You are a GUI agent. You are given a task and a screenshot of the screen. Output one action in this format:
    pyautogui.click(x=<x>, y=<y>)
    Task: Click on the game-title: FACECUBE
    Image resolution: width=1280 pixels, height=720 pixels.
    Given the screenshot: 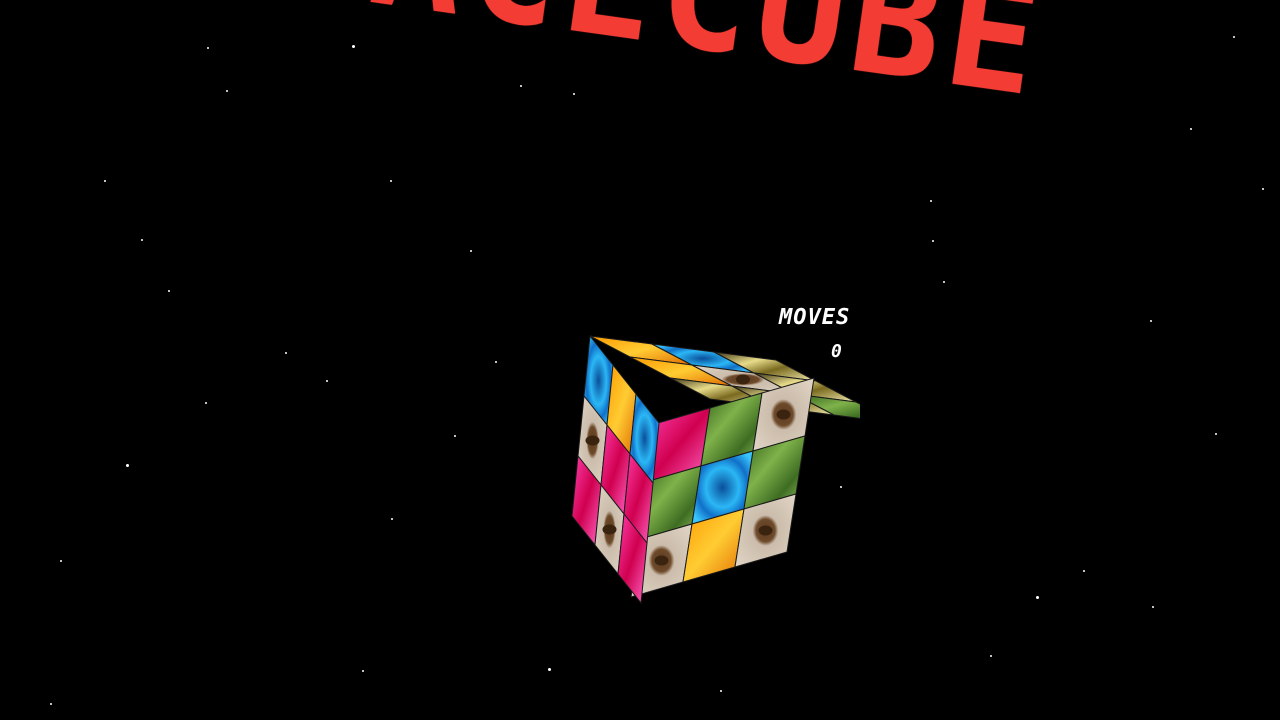 What is the action you would take?
    pyautogui.click(x=661, y=65)
    